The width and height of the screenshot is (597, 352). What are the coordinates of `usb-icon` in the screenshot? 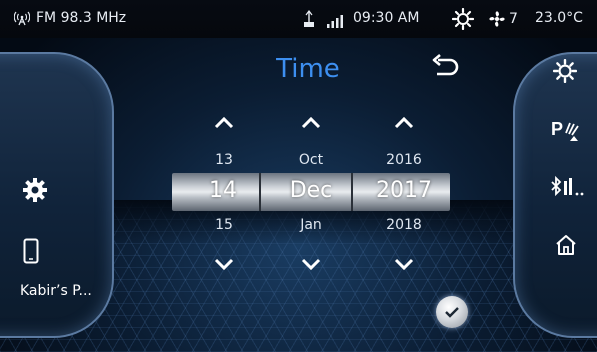 It's located at (309, 18).